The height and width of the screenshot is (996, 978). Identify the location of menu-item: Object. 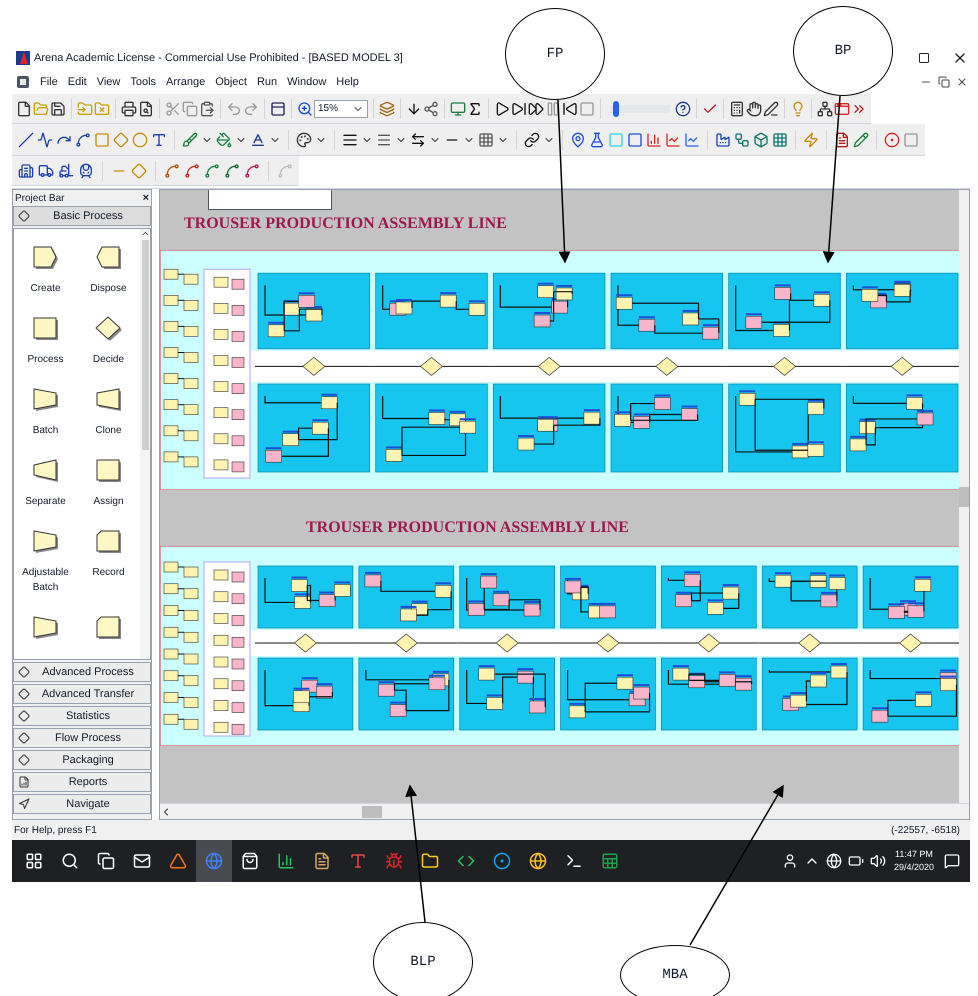
(231, 82).